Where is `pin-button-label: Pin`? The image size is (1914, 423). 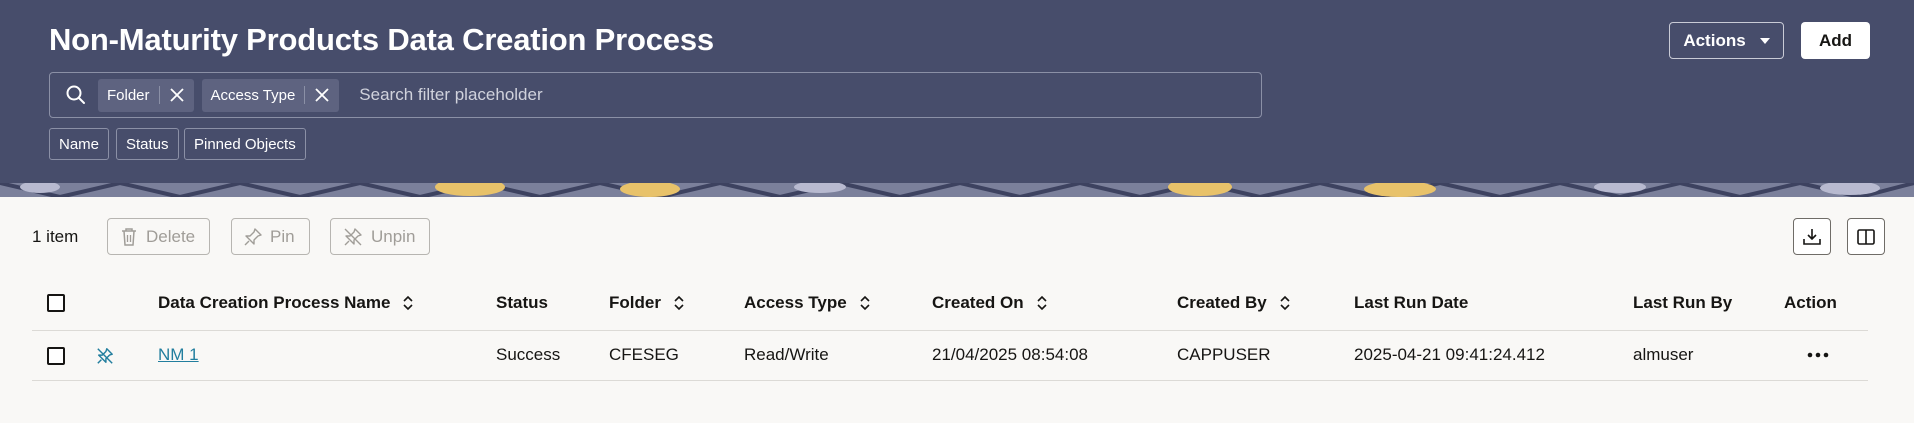
pin-button-label: Pin is located at coordinates (282, 236).